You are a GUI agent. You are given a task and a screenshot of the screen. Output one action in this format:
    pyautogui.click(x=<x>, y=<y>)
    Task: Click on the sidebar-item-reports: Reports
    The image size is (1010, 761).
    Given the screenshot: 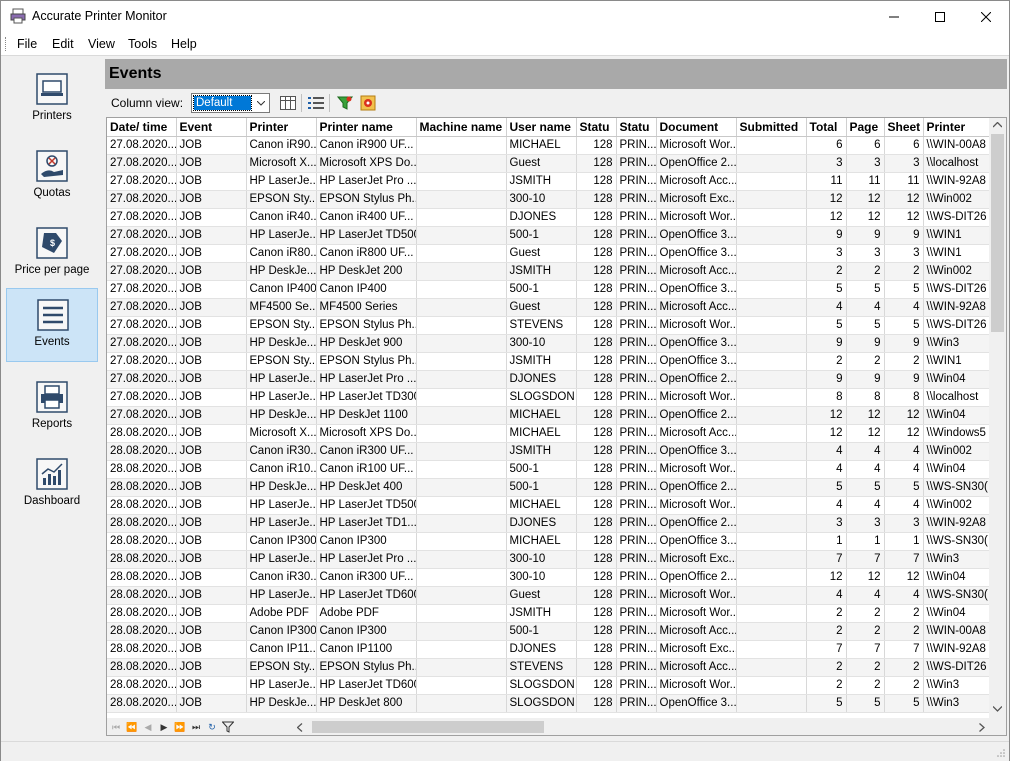 What is the action you would take?
    pyautogui.click(x=52, y=407)
    